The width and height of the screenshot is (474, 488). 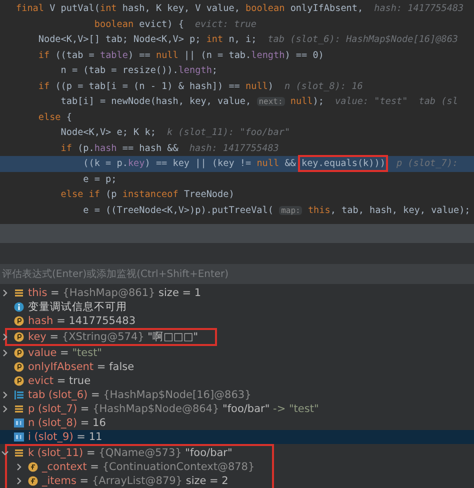 What do you see at coordinates (138, 24) in the screenshot?
I see `code-text: boolean evict) {` at bounding box center [138, 24].